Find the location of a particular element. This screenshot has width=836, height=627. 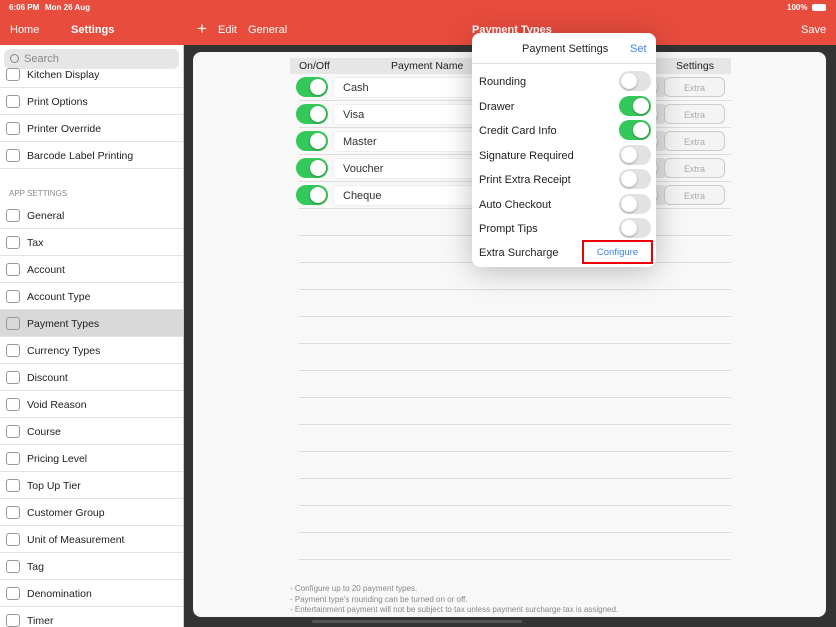

discount-icon is located at coordinates (13, 377).